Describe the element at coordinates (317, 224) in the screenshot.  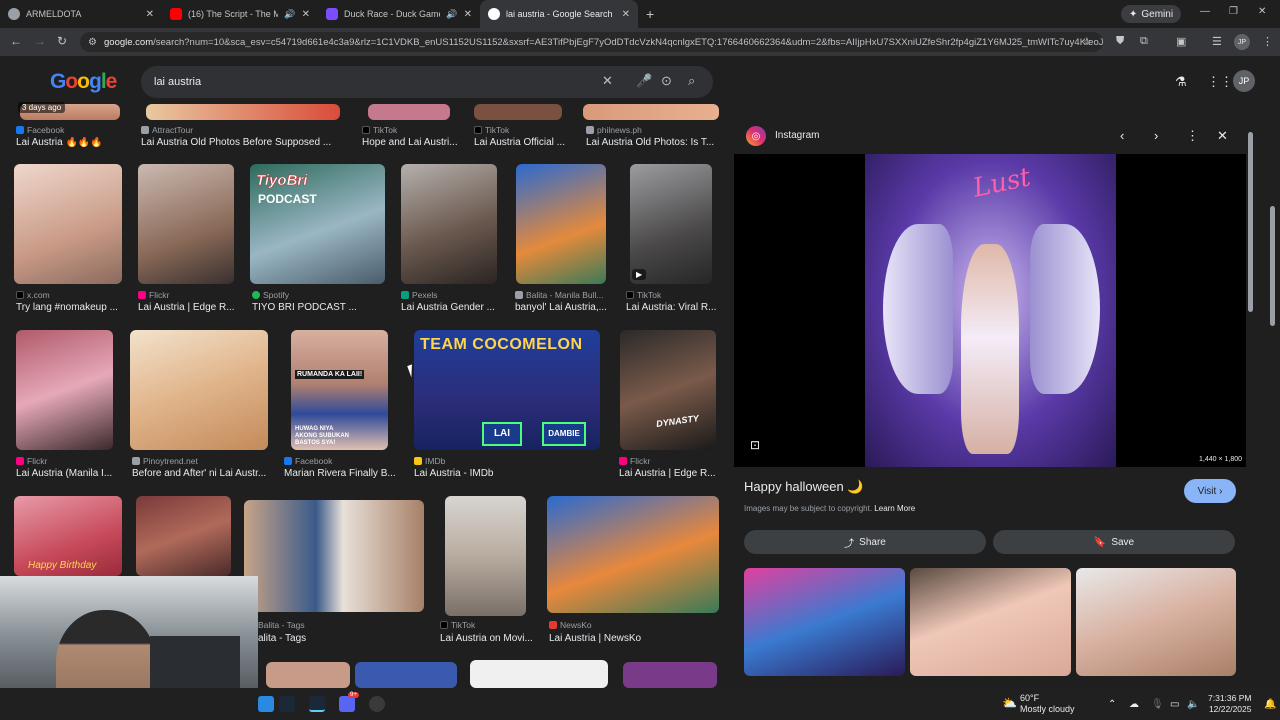
I see `image-result: TiyoBri PODCAST` at that location.